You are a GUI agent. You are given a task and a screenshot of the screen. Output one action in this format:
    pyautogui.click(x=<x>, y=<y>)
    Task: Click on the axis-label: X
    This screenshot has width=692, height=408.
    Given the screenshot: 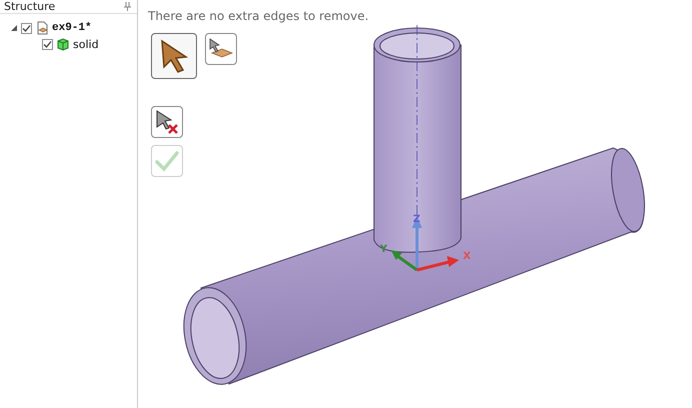 What is the action you would take?
    pyautogui.click(x=467, y=256)
    